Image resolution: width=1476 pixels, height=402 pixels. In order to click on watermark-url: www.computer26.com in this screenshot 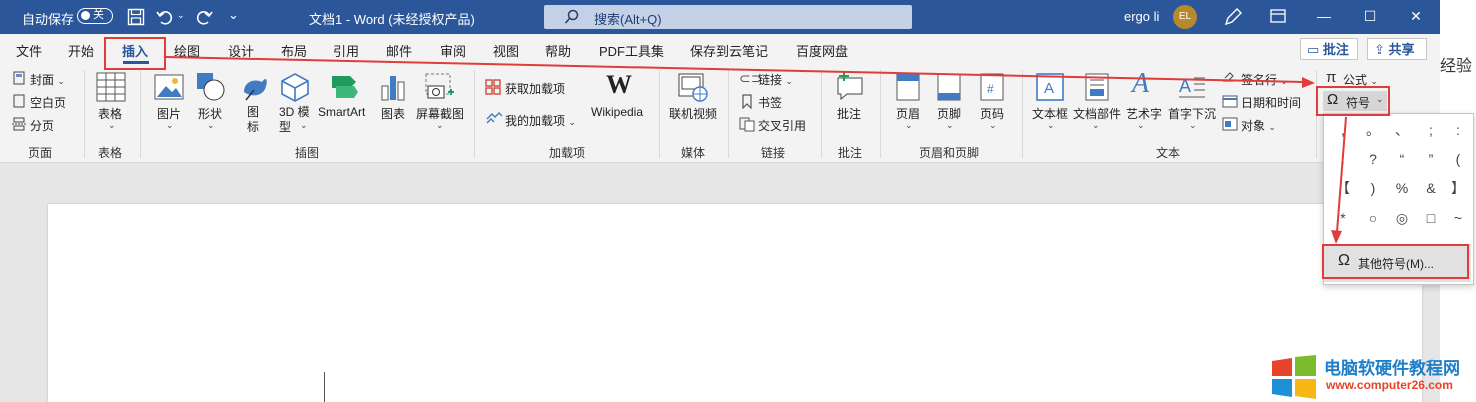, I will do `click(1389, 385)`.